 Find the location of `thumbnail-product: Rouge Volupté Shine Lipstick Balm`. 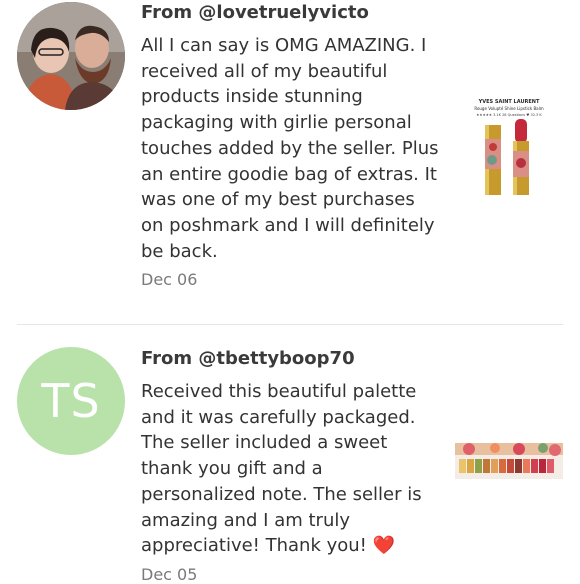

thumbnail-product: Rouge Volupté Shine Lipstick Balm is located at coordinates (509, 108).